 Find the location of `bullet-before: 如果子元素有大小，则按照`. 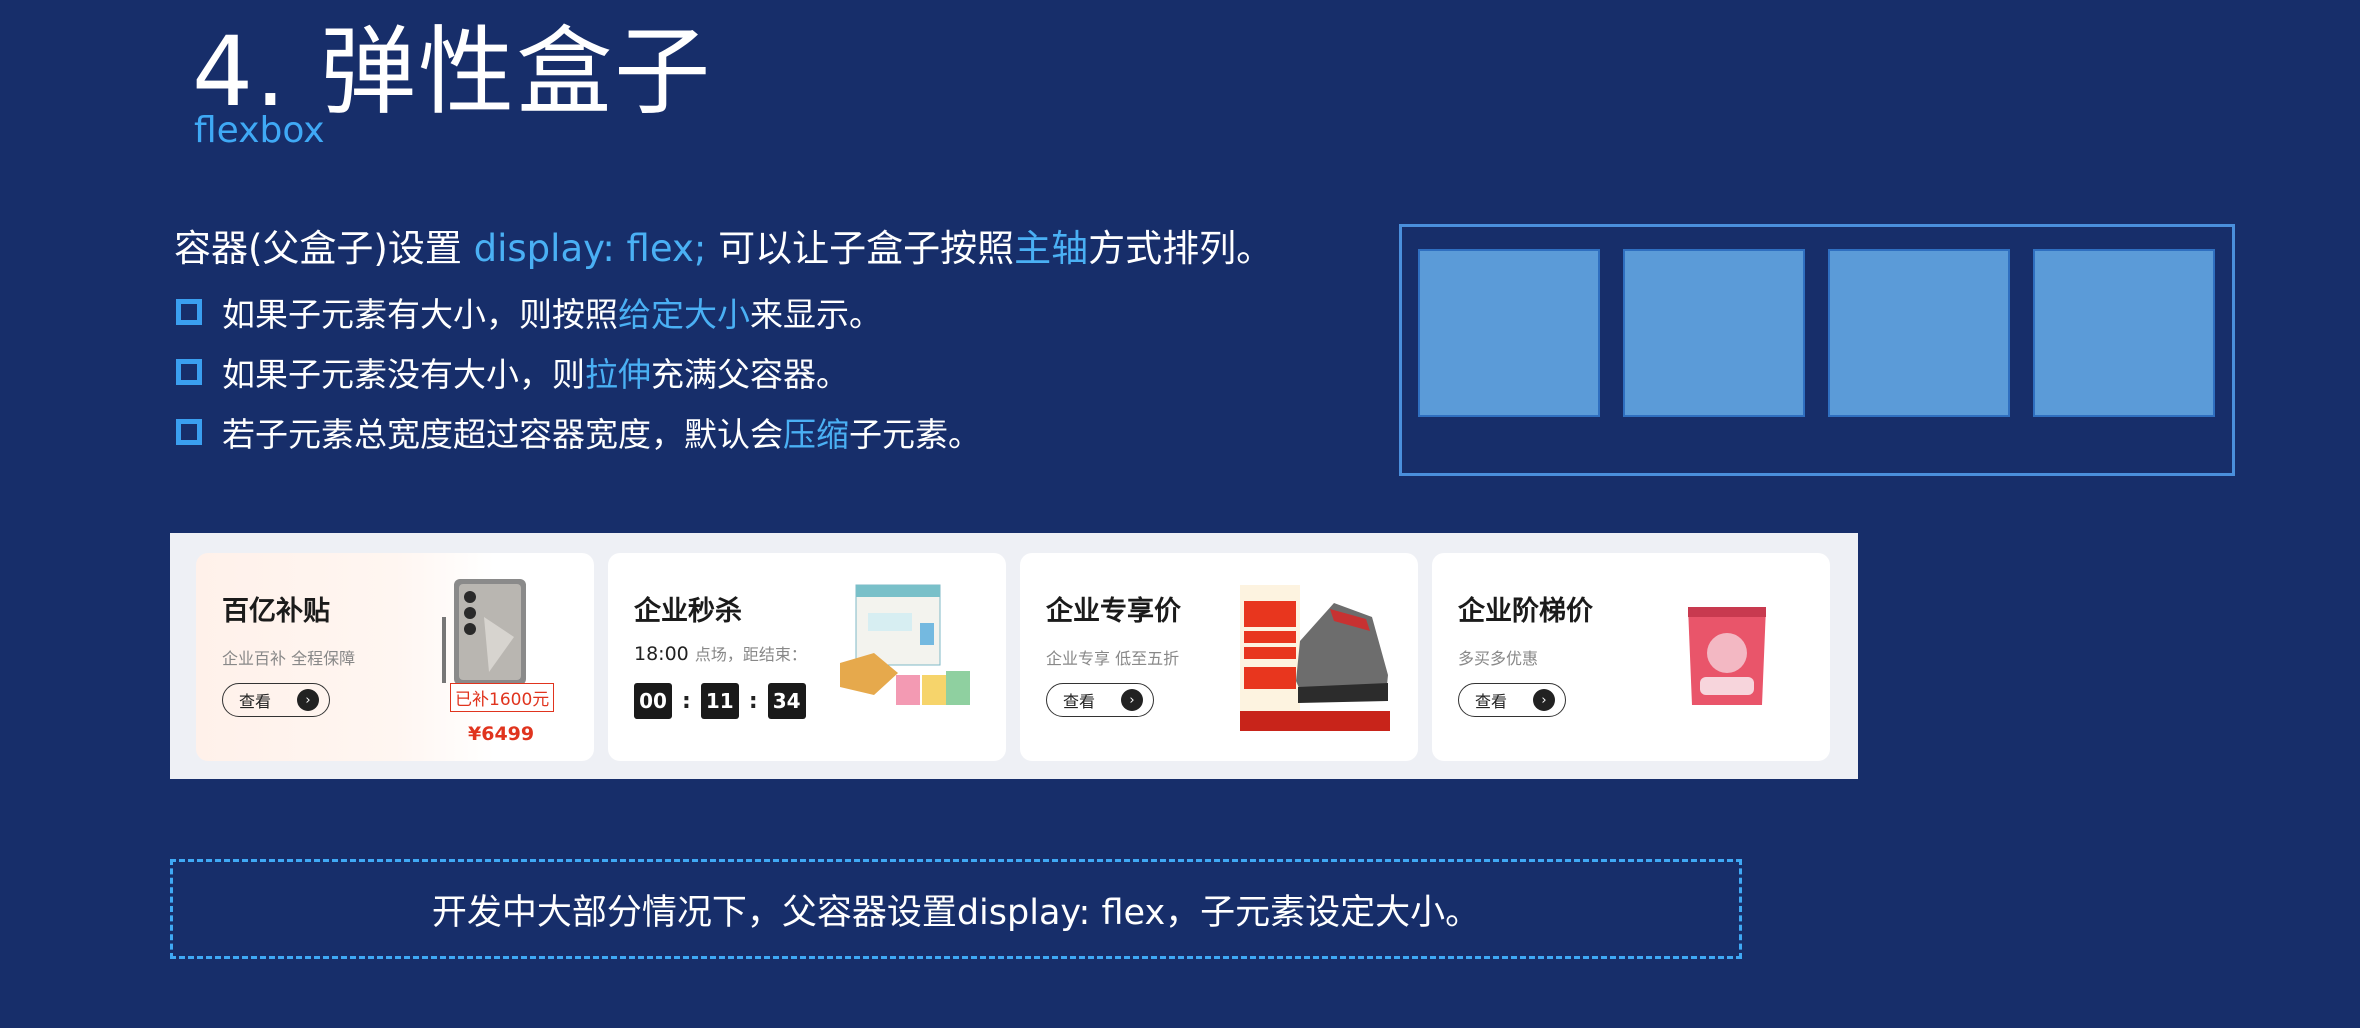

bullet-before: 如果子元素有大小，则按照 is located at coordinates (420, 314).